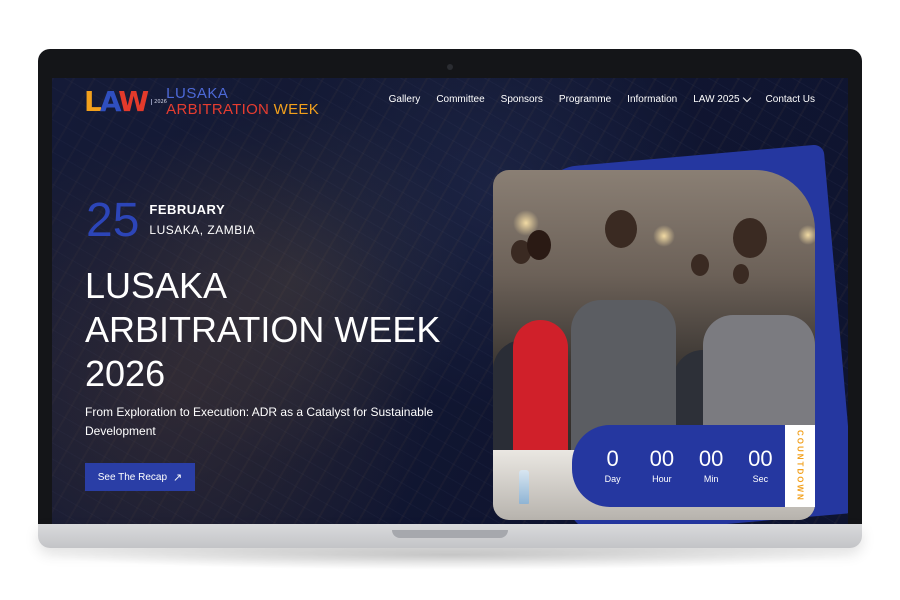 The height and width of the screenshot is (600, 900). I want to click on camera-dot, so click(450, 67).